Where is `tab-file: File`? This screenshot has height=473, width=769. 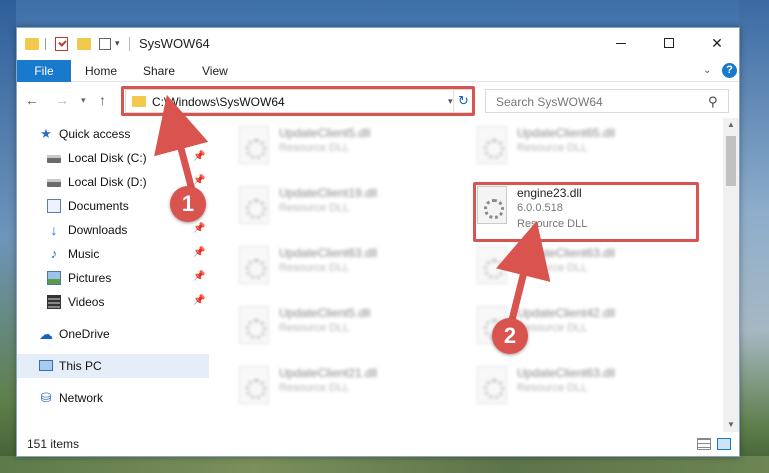
tab-file: File is located at coordinates (44, 71).